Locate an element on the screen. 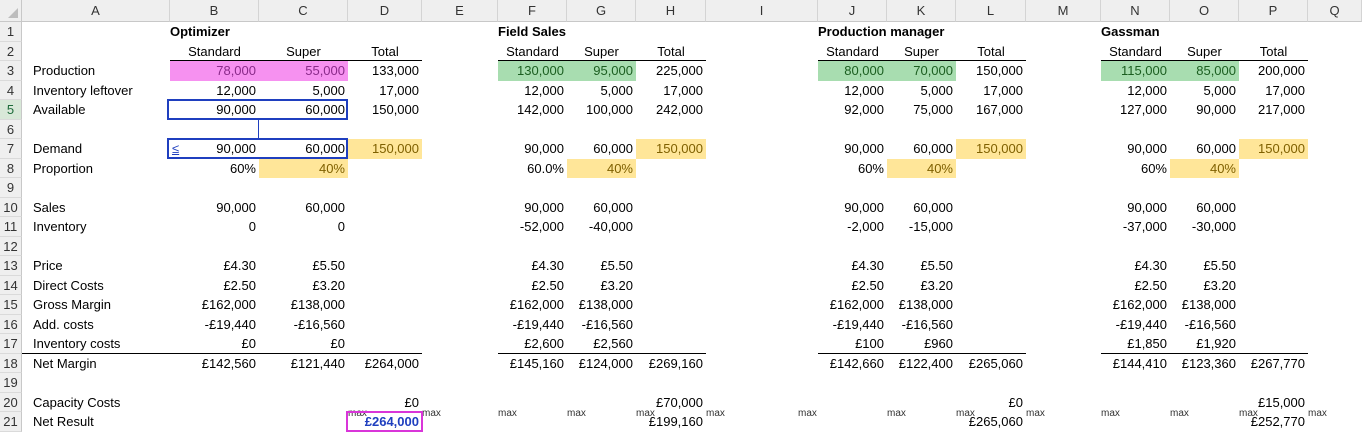 The height and width of the screenshot is (436, 1362). cell-net: £145,160 is located at coordinates (532, 364).